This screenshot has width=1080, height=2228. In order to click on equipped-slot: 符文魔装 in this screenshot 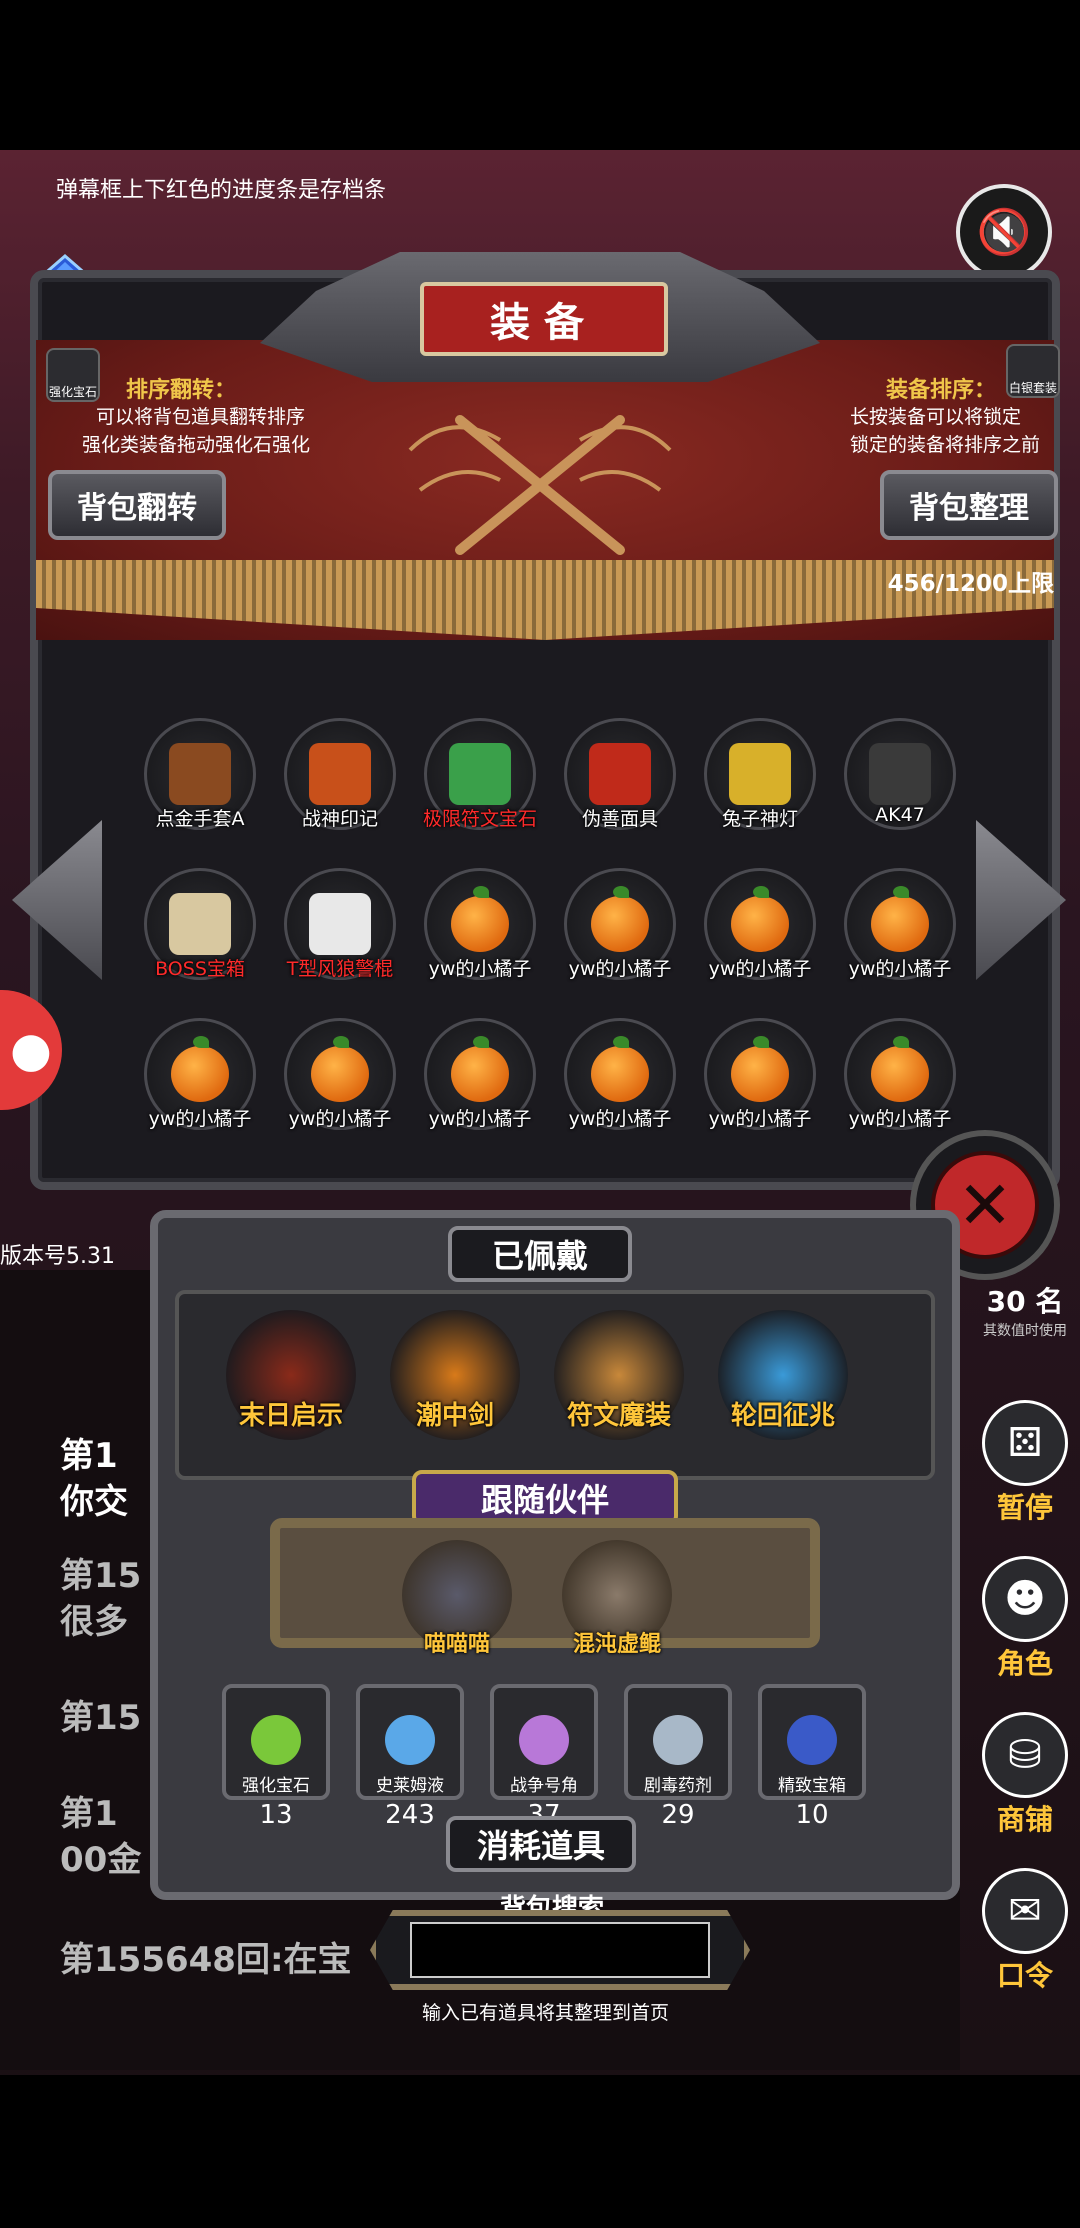, I will do `click(619, 1375)`.